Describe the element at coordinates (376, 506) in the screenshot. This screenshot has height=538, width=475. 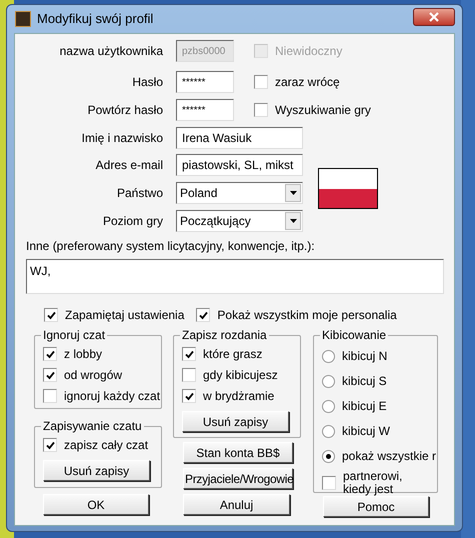
I see `button: Pomoc` at that location.